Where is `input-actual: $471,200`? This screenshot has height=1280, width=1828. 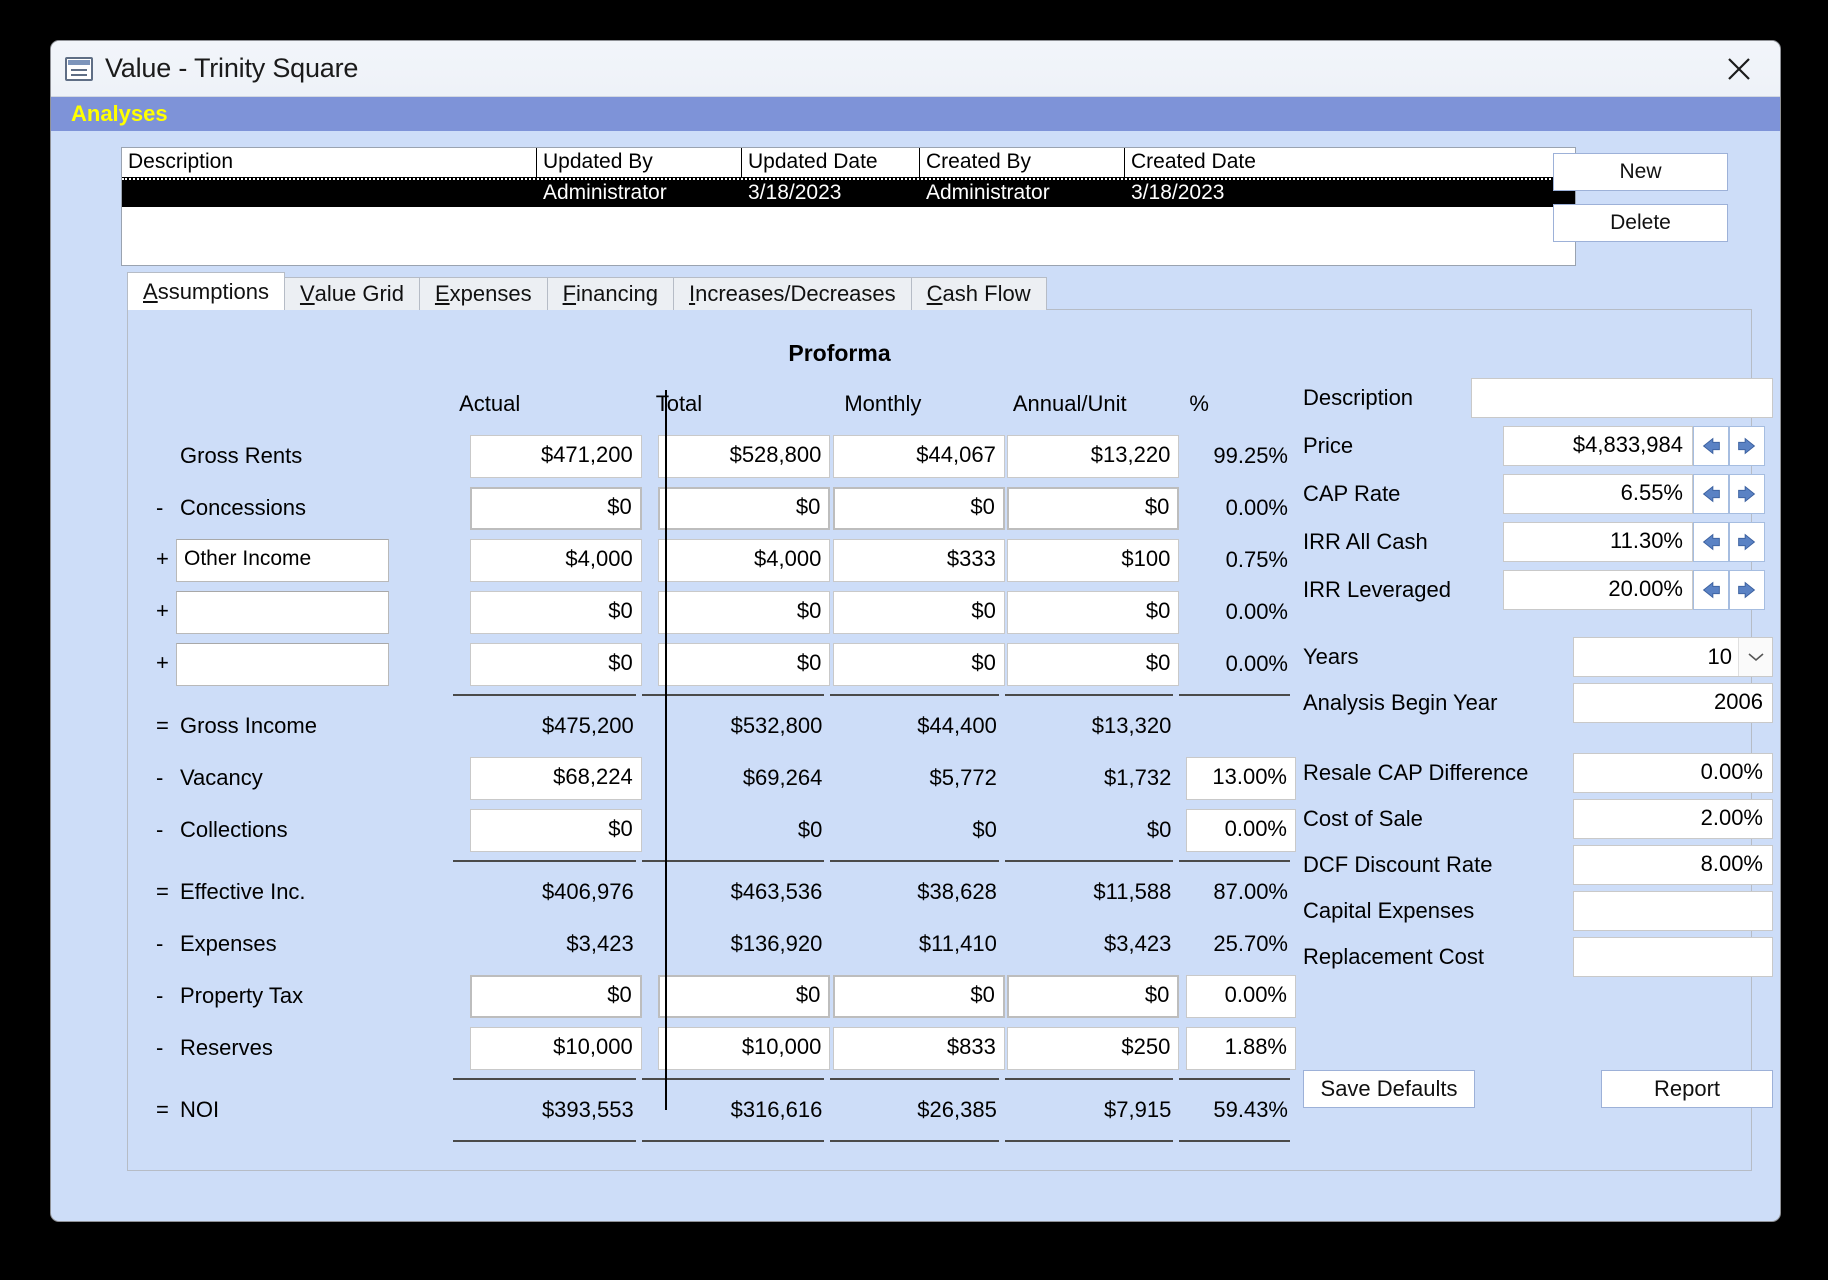
input-actual: $471,200 is located at coordinates (555, 456).